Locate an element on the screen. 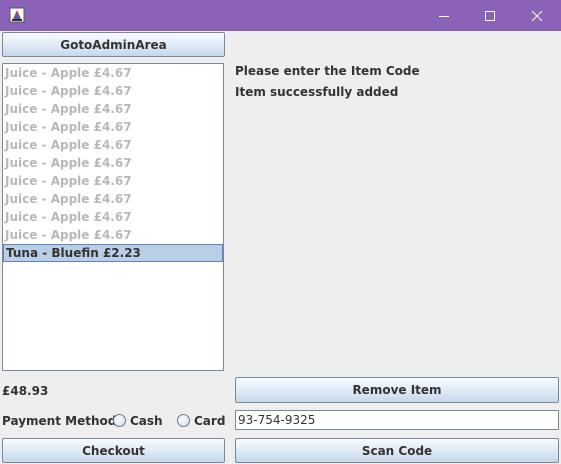 The width and height of the screenshot is (561, 464). remove-item-label: Remove Item is located at coordinates (397, 390).